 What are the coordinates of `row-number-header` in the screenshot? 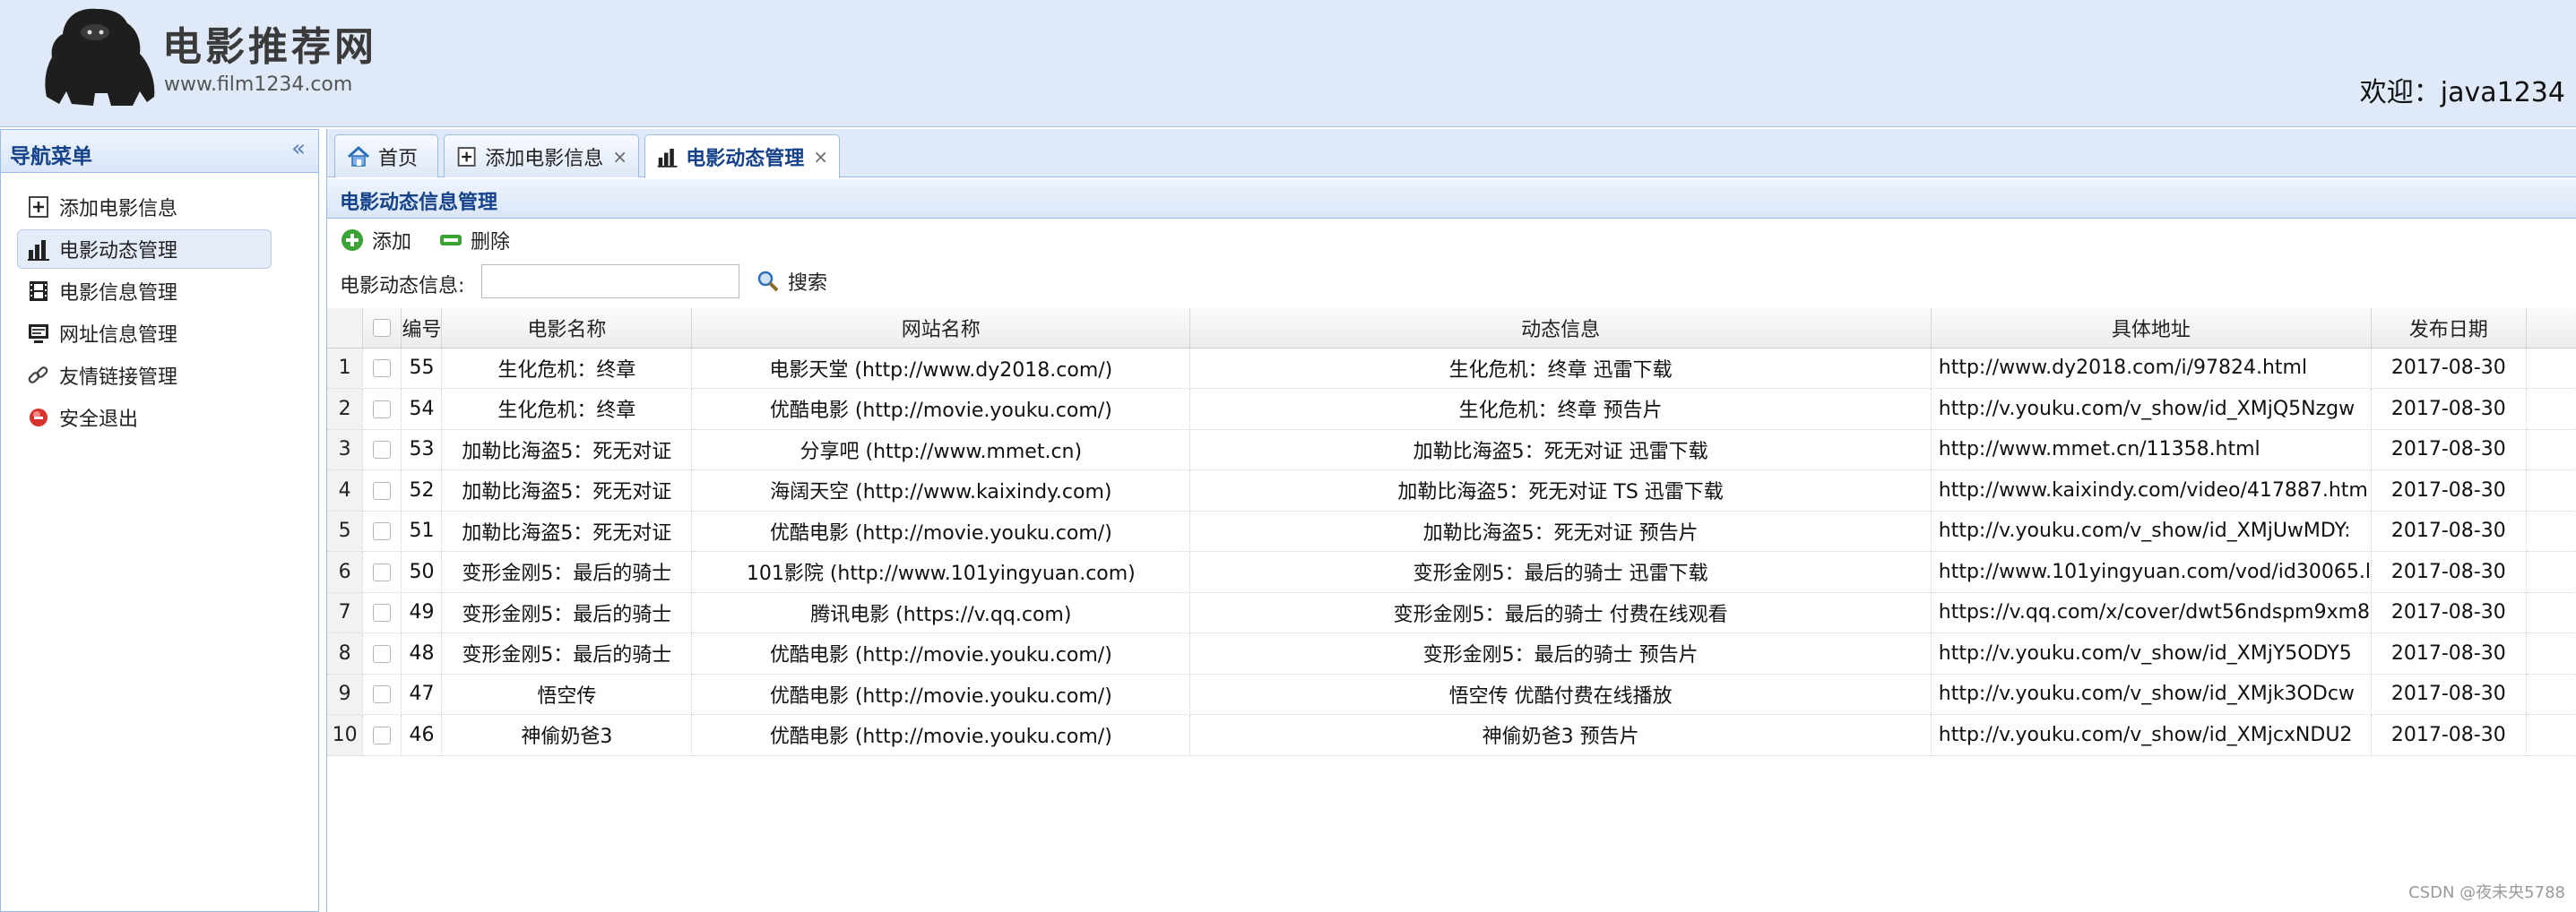 It's located at (345, 328).